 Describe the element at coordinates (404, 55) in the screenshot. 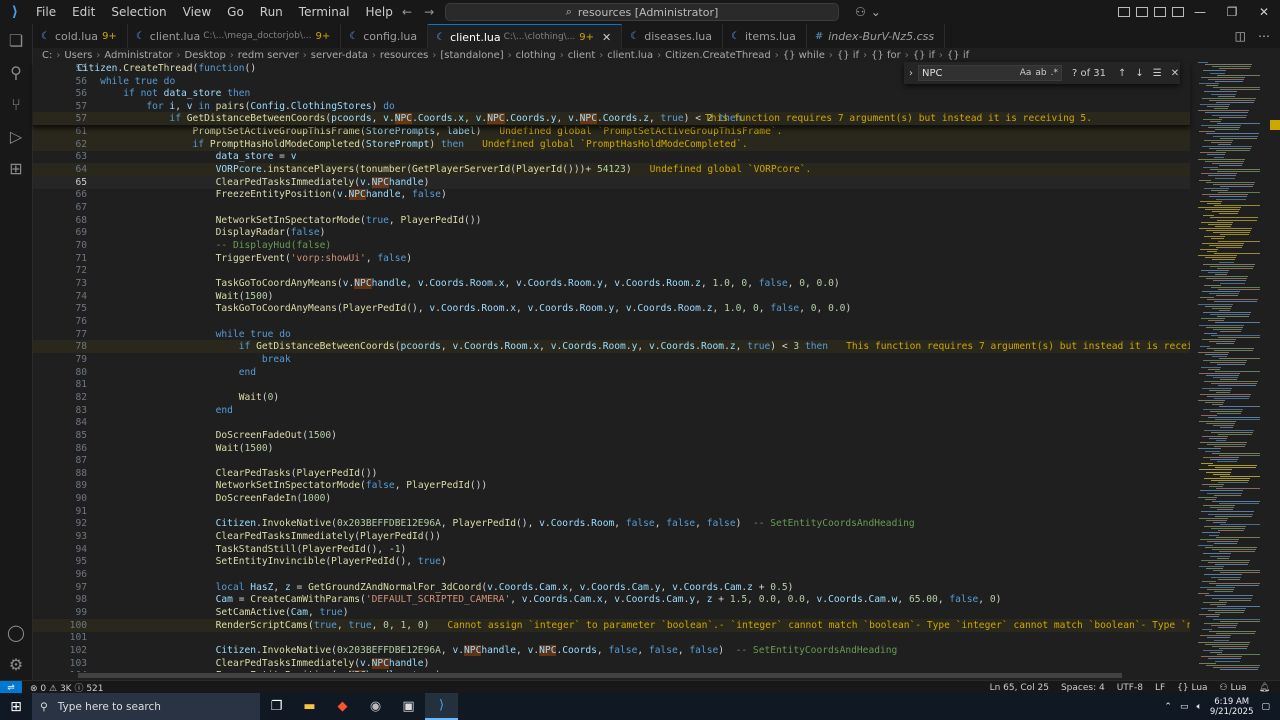

I see `breadcrumb-item: resources` at that location.